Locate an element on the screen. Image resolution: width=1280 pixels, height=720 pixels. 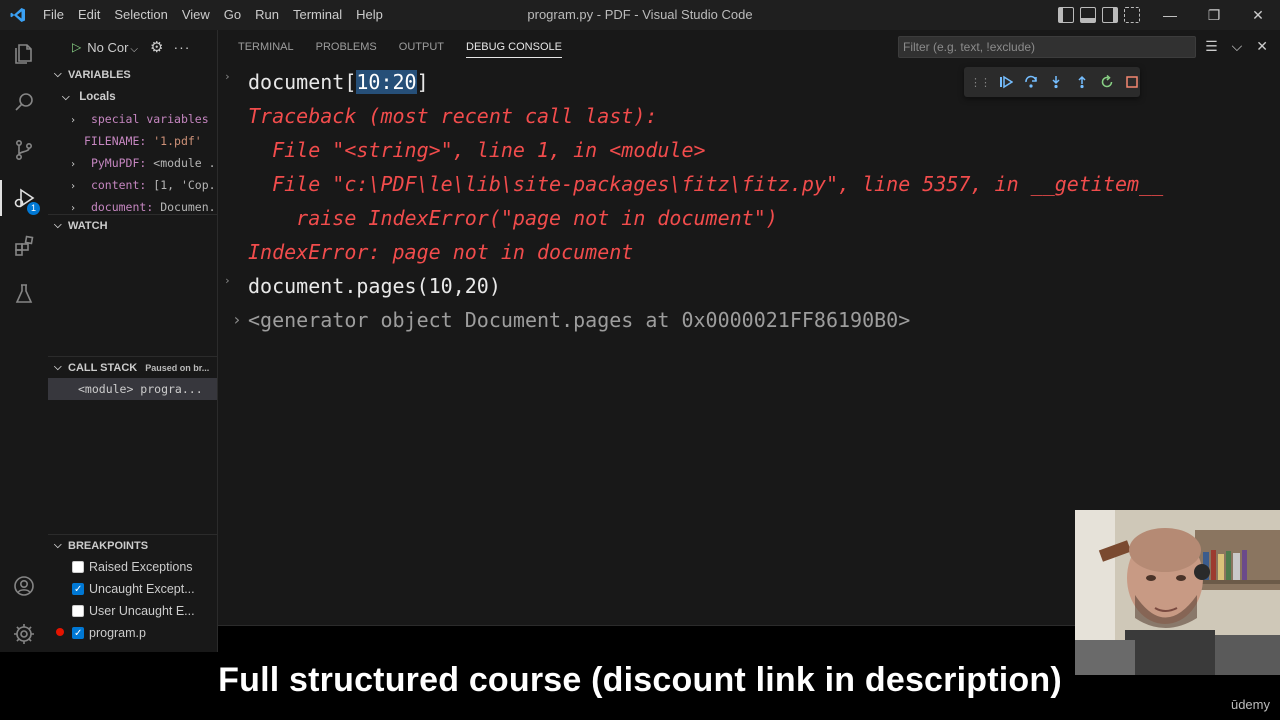
toggle-secondary-sidebar-icon is located at coordinates (1110, 15).